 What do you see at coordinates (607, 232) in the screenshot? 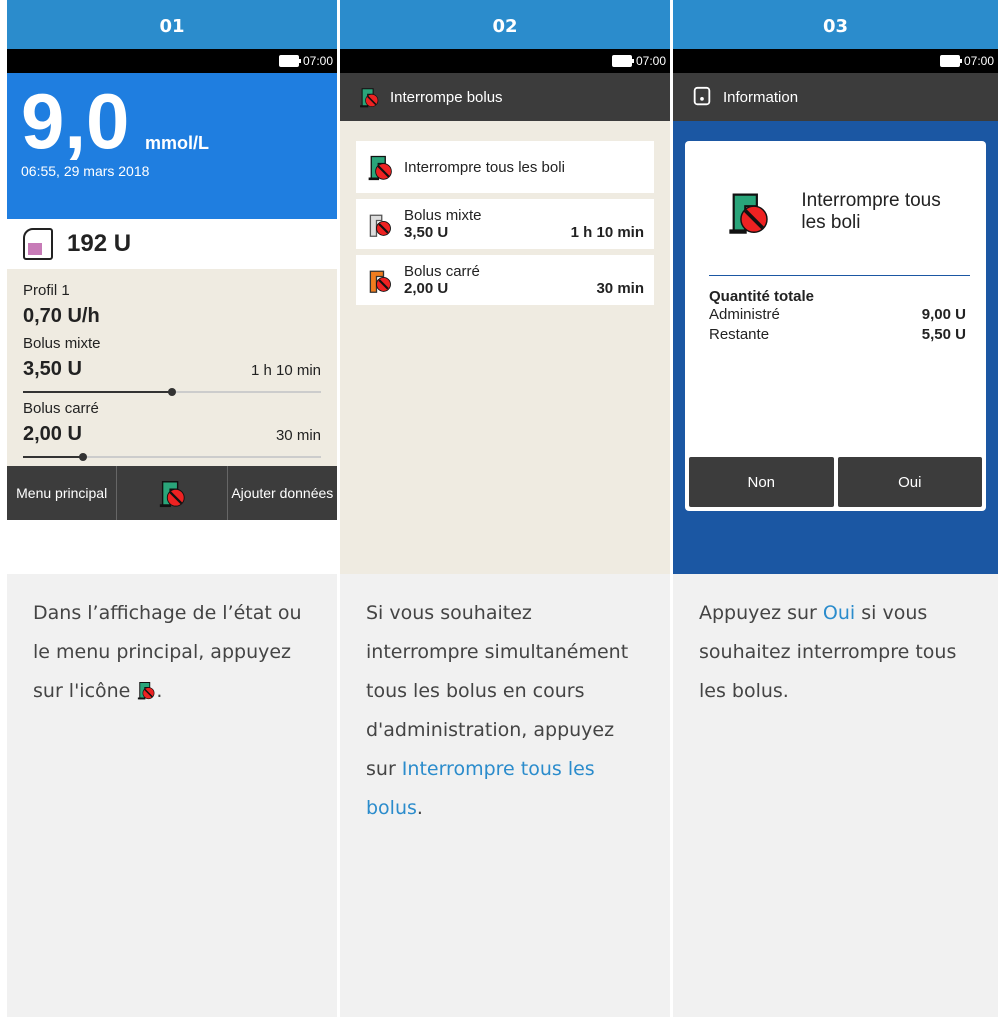
I see `bolus-time: 1 h 10 min` at bounding box center [607, 232].